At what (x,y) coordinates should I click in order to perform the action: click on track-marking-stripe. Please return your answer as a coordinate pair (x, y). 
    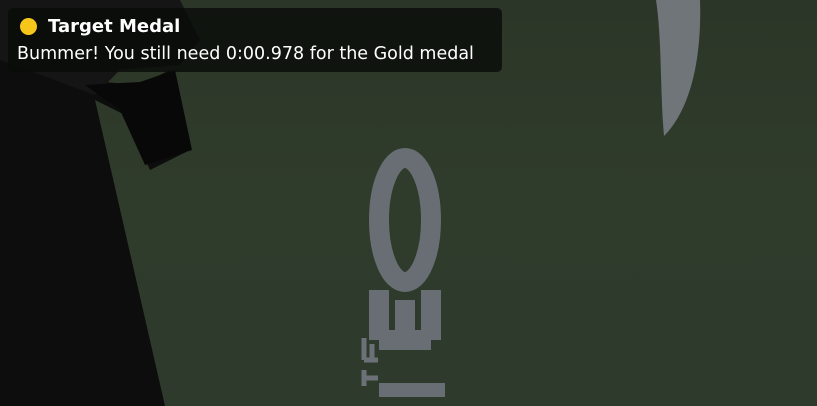
    Looking at the image, I should click on (678, 68).